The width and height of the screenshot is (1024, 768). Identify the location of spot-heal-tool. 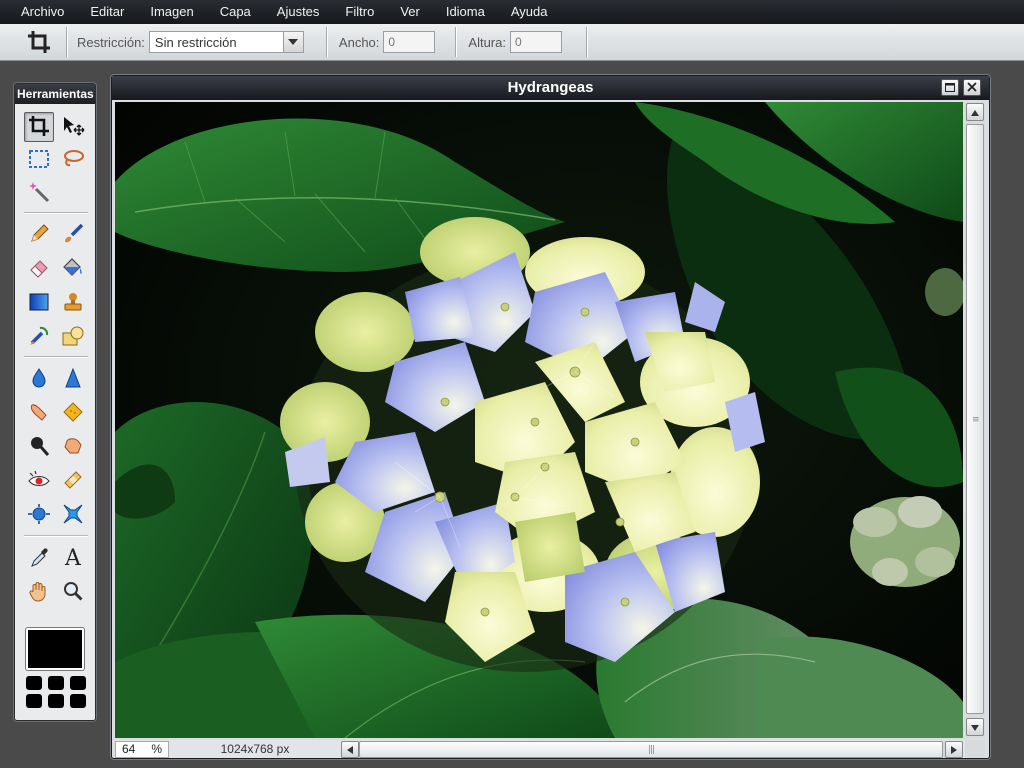
(73, 481).